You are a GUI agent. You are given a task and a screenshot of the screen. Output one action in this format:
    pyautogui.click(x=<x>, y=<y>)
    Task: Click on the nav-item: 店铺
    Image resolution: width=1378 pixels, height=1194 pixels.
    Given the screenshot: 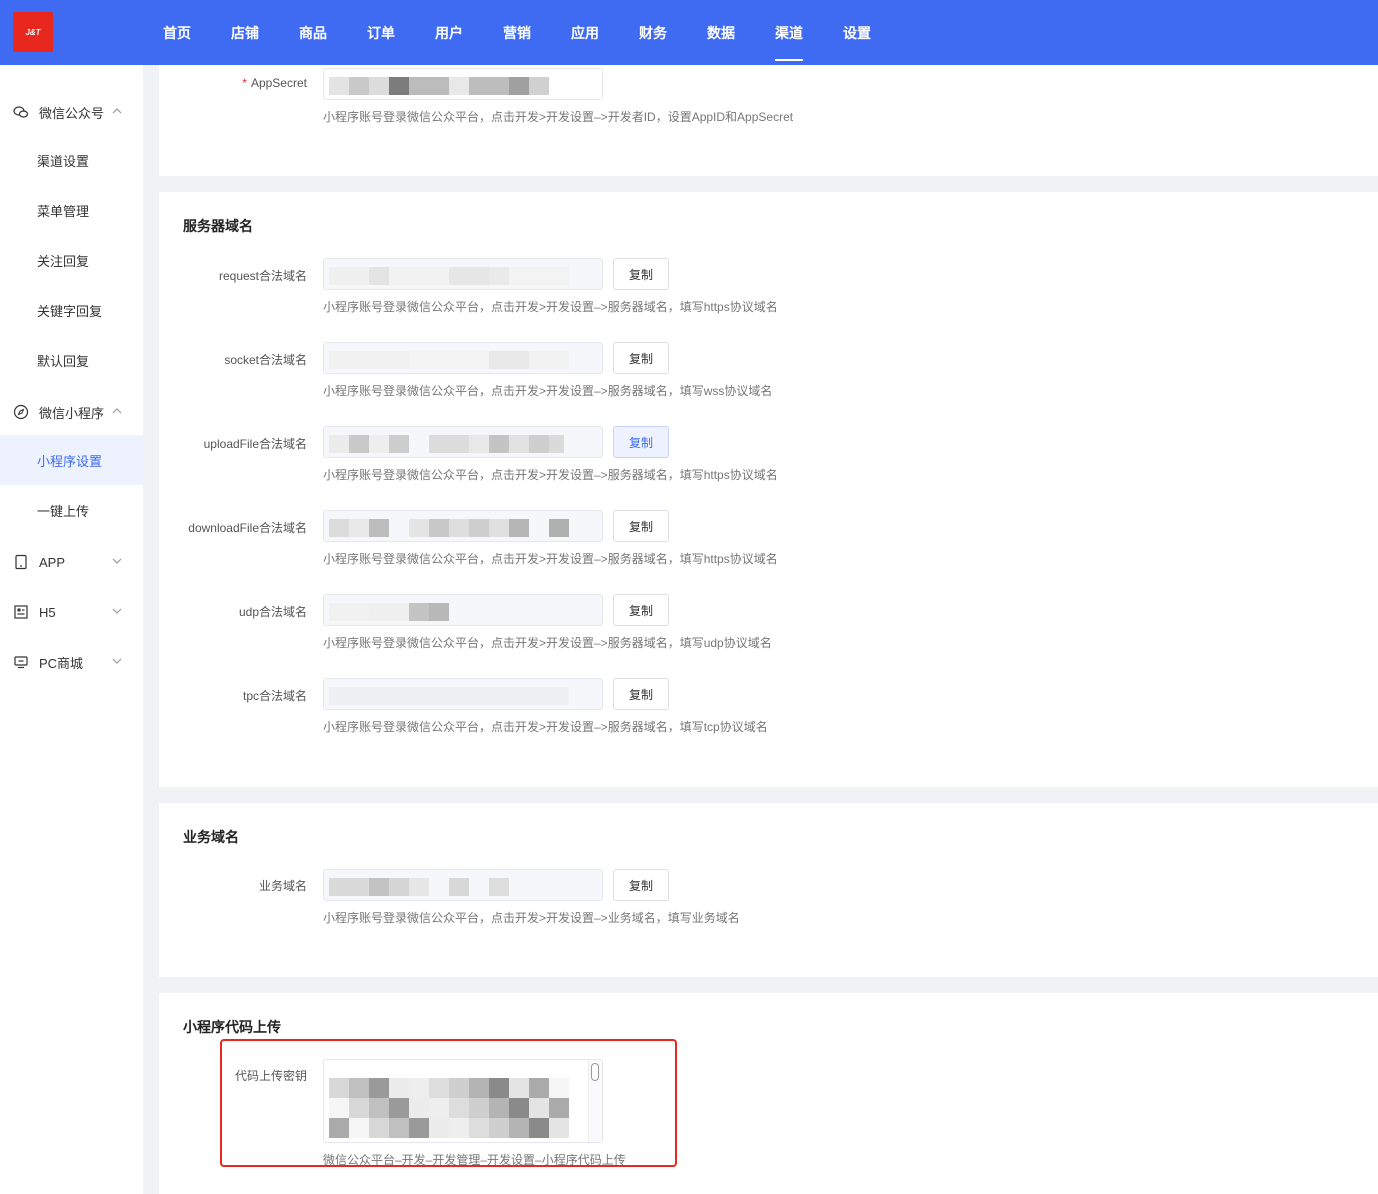 What is the action you would take?
    pyautogui.click(x=245, y=32)
    